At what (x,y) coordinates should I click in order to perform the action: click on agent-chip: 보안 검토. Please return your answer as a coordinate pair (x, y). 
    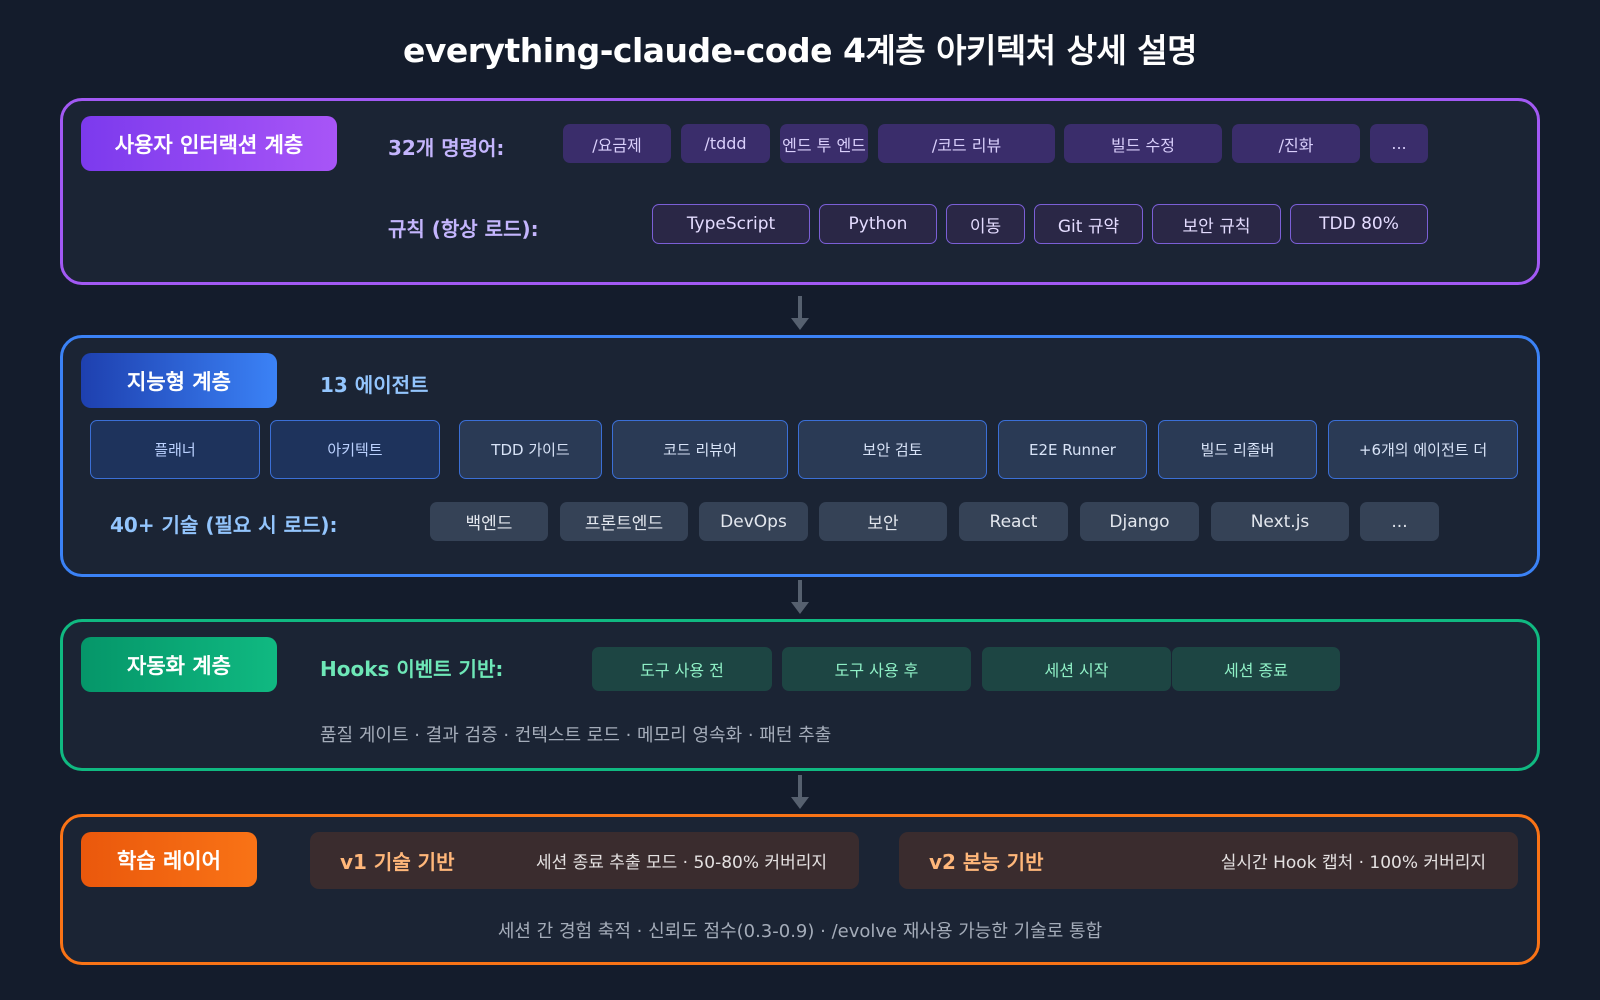
    Looking at the image, I should click on (892, 449).